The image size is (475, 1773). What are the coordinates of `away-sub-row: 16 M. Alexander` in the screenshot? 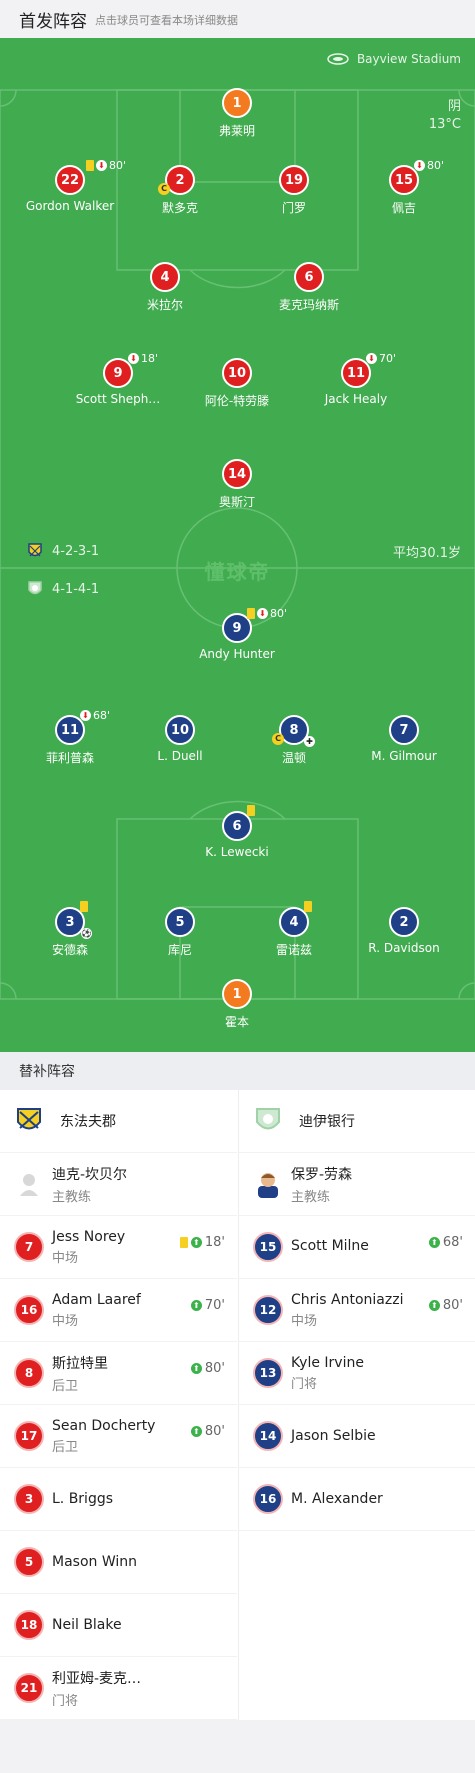 It's located at (357, 1499).